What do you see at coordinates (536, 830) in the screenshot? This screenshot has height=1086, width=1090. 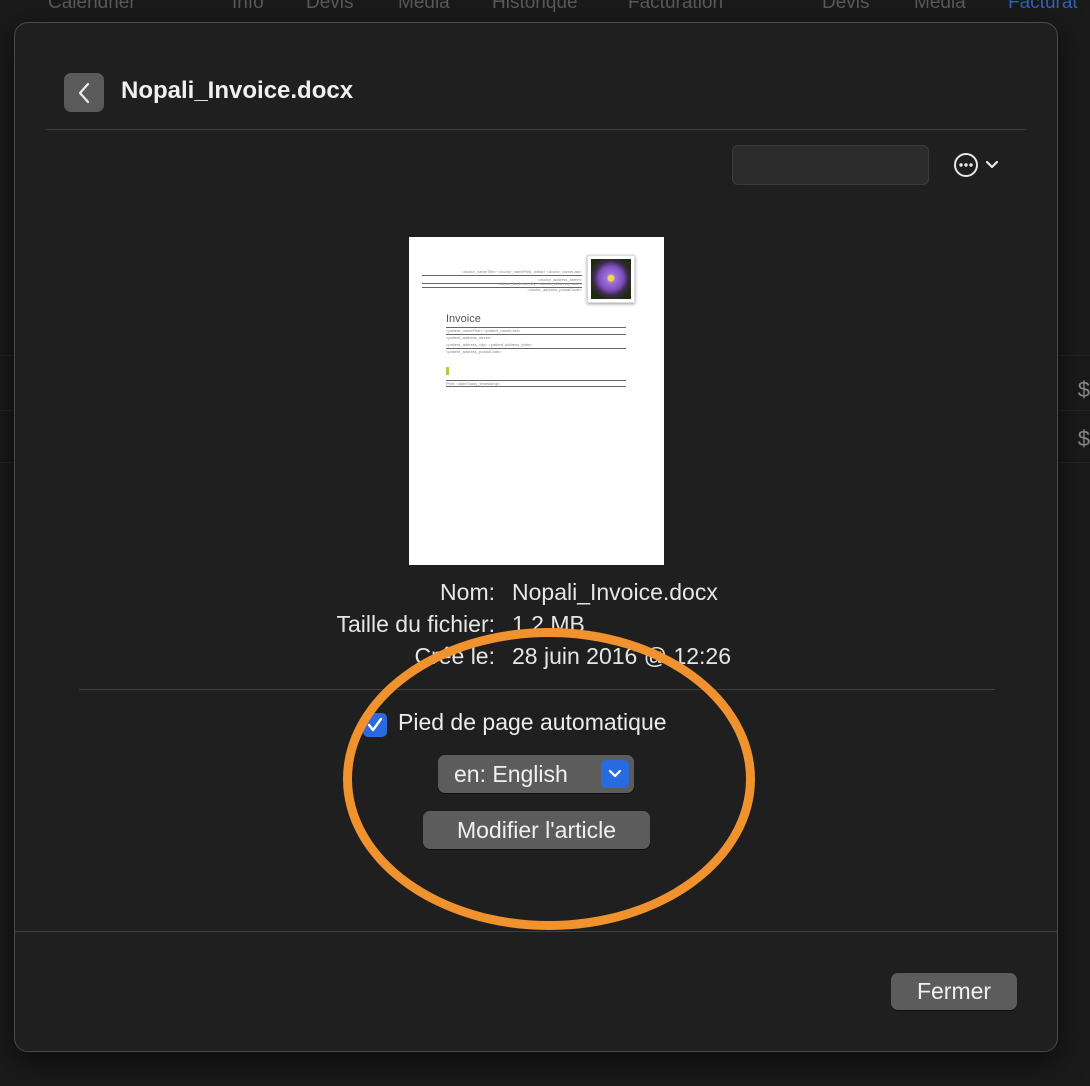 I see `edit-item-button: Modifier l'article` at bounding box center [536, 830].